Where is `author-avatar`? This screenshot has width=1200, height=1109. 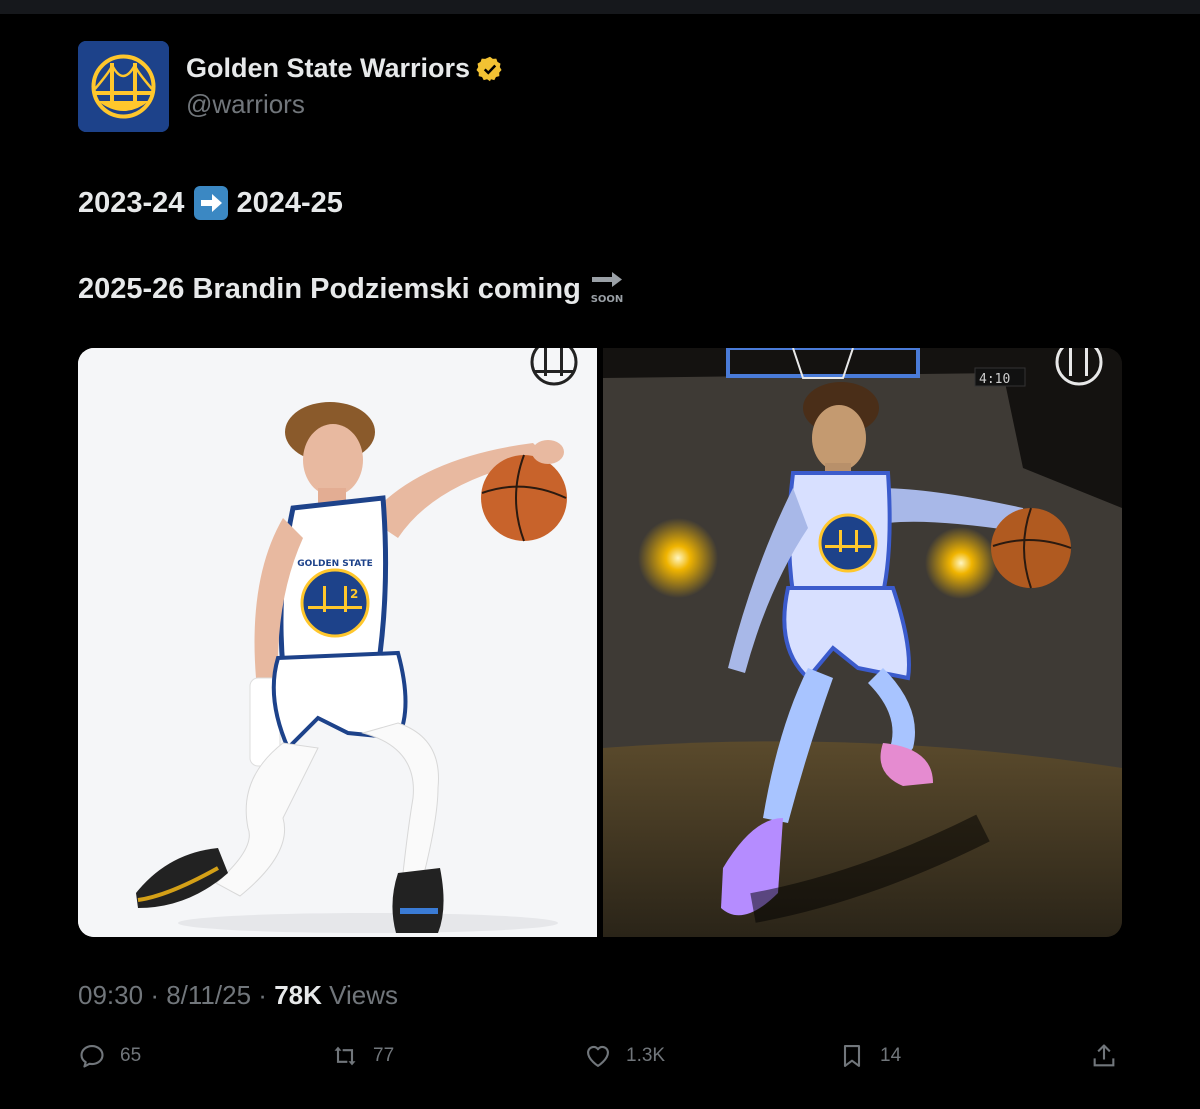
author-avatar is located at coordinates (123, 86).